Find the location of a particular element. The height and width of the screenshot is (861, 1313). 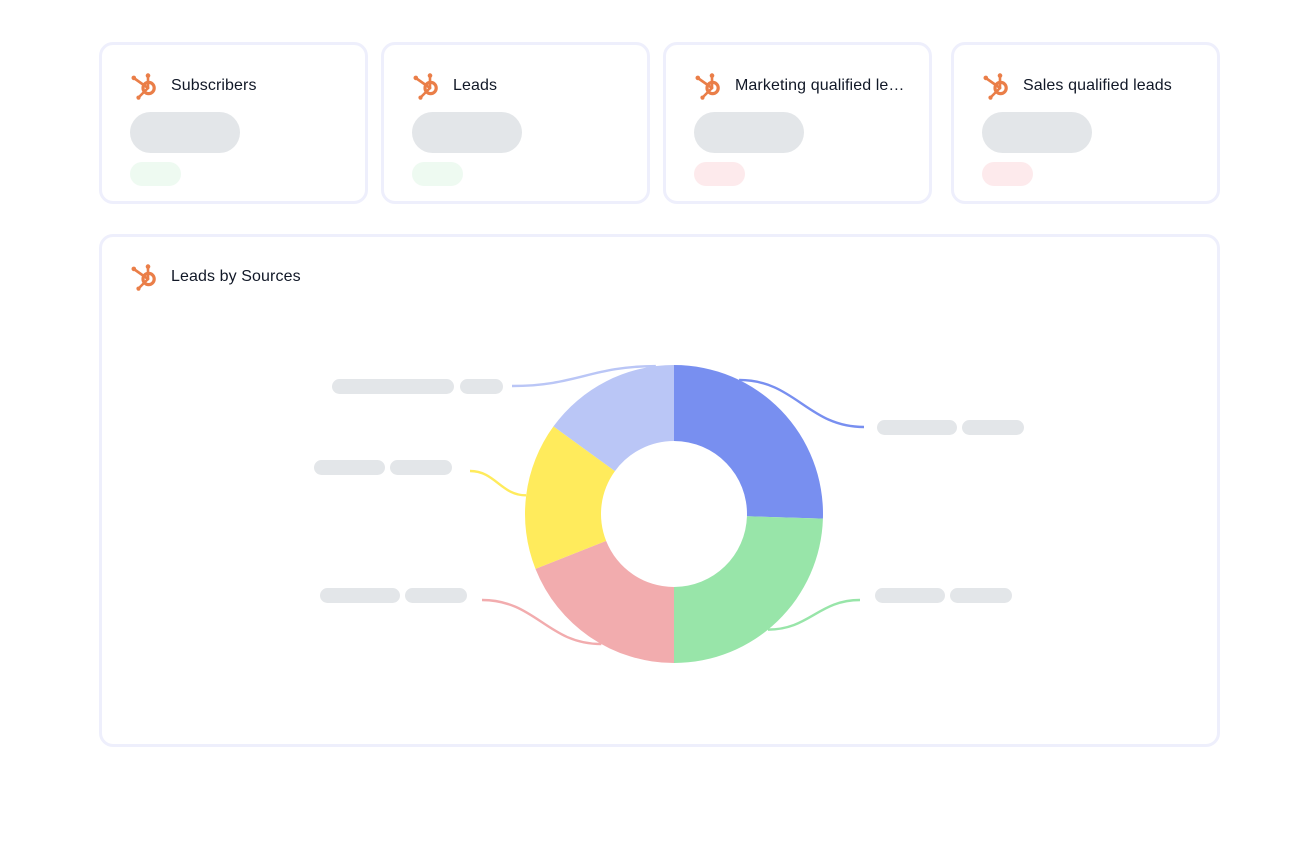

kpi-title: Subscribers is located at coordinates (214, 85).